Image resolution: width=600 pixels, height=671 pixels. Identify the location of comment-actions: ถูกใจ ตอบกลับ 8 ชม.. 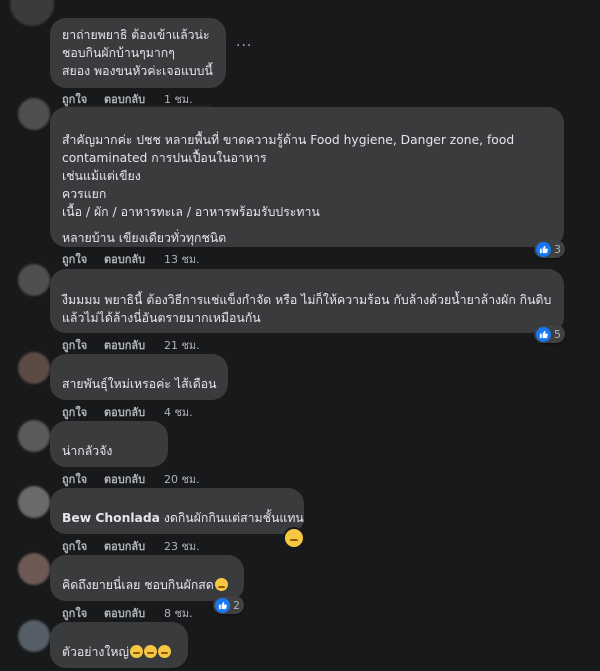
(134, 613).